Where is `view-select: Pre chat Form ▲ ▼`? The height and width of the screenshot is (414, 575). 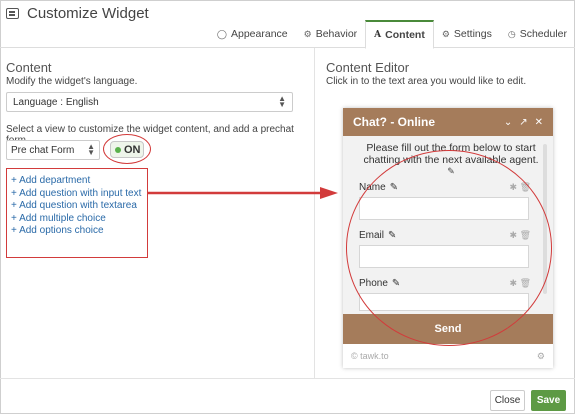 view-select: Pre chat Form ▲ ▼ is located at coordinates (53, 150).